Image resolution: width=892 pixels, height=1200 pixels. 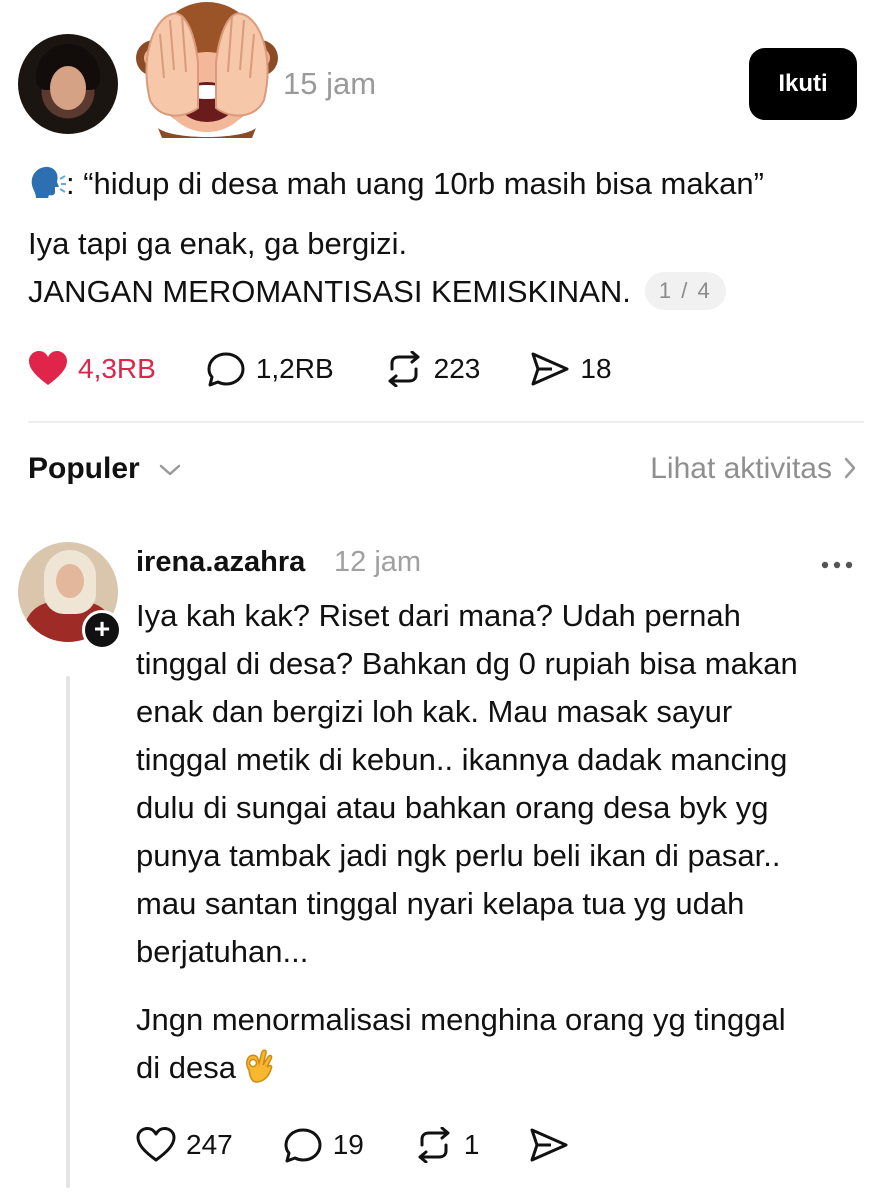 I want to click on page-counter: 1 / 4, so click(x=685, y=291).